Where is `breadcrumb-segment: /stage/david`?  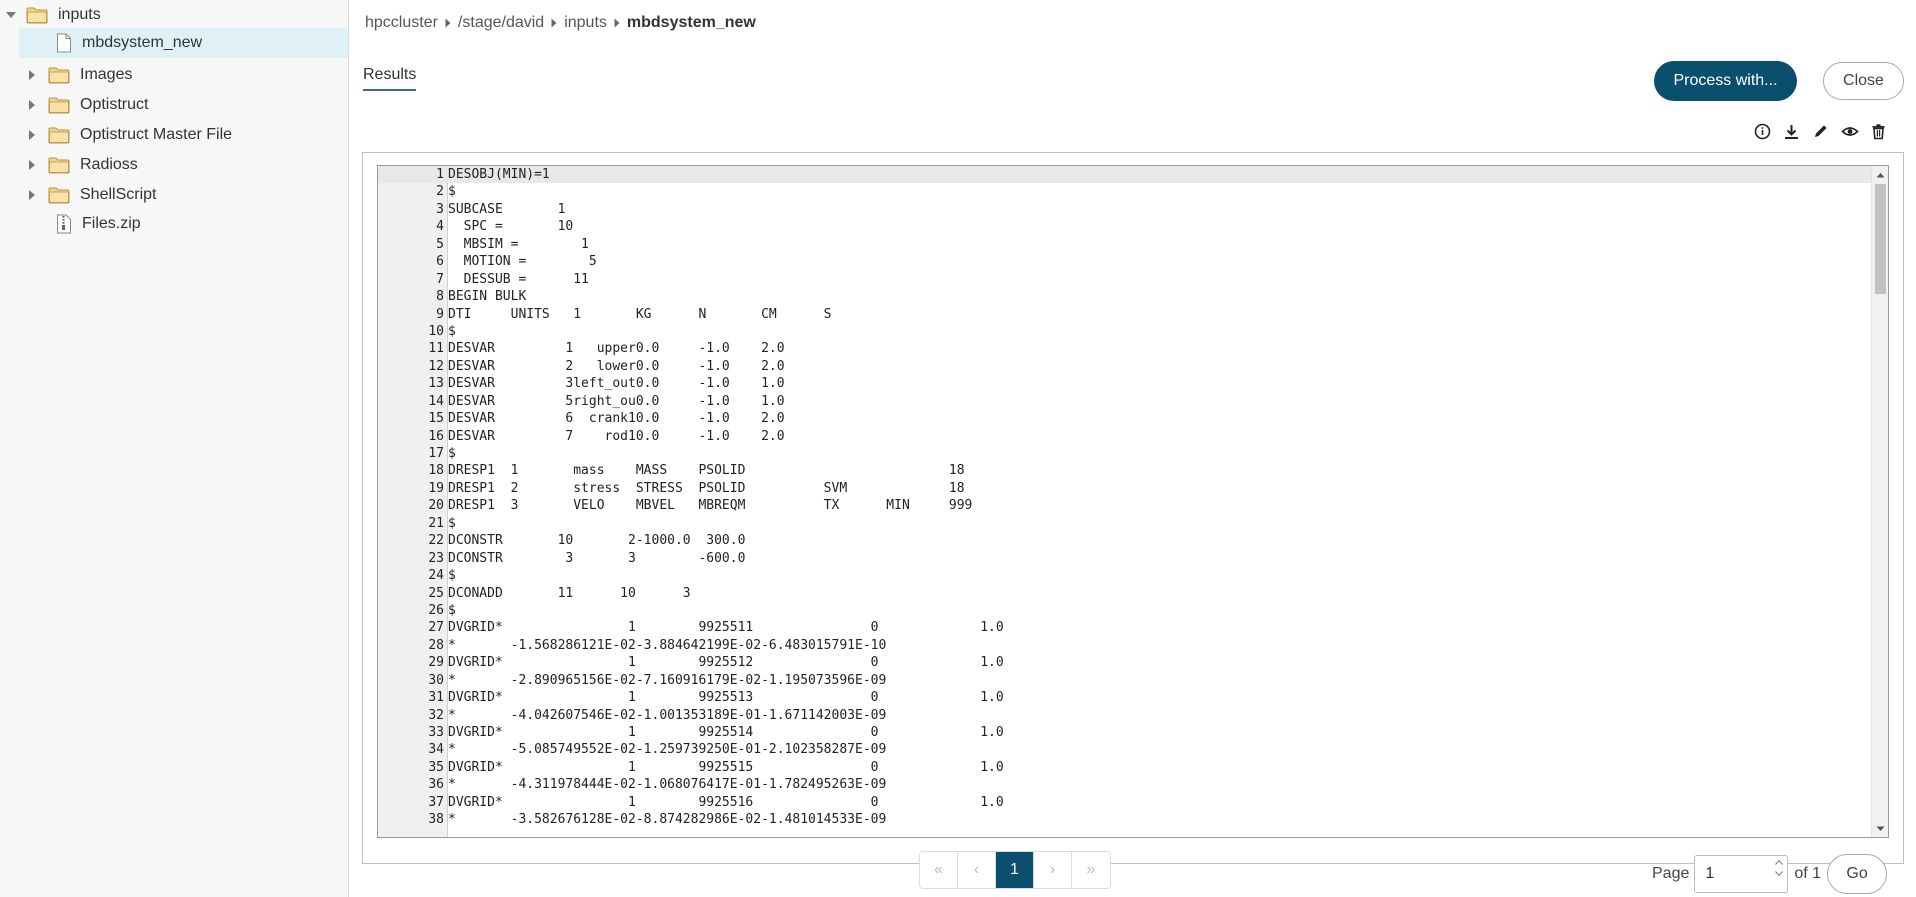
breadcrumb-segment: /stage/david is located at coordinates (501, 23).